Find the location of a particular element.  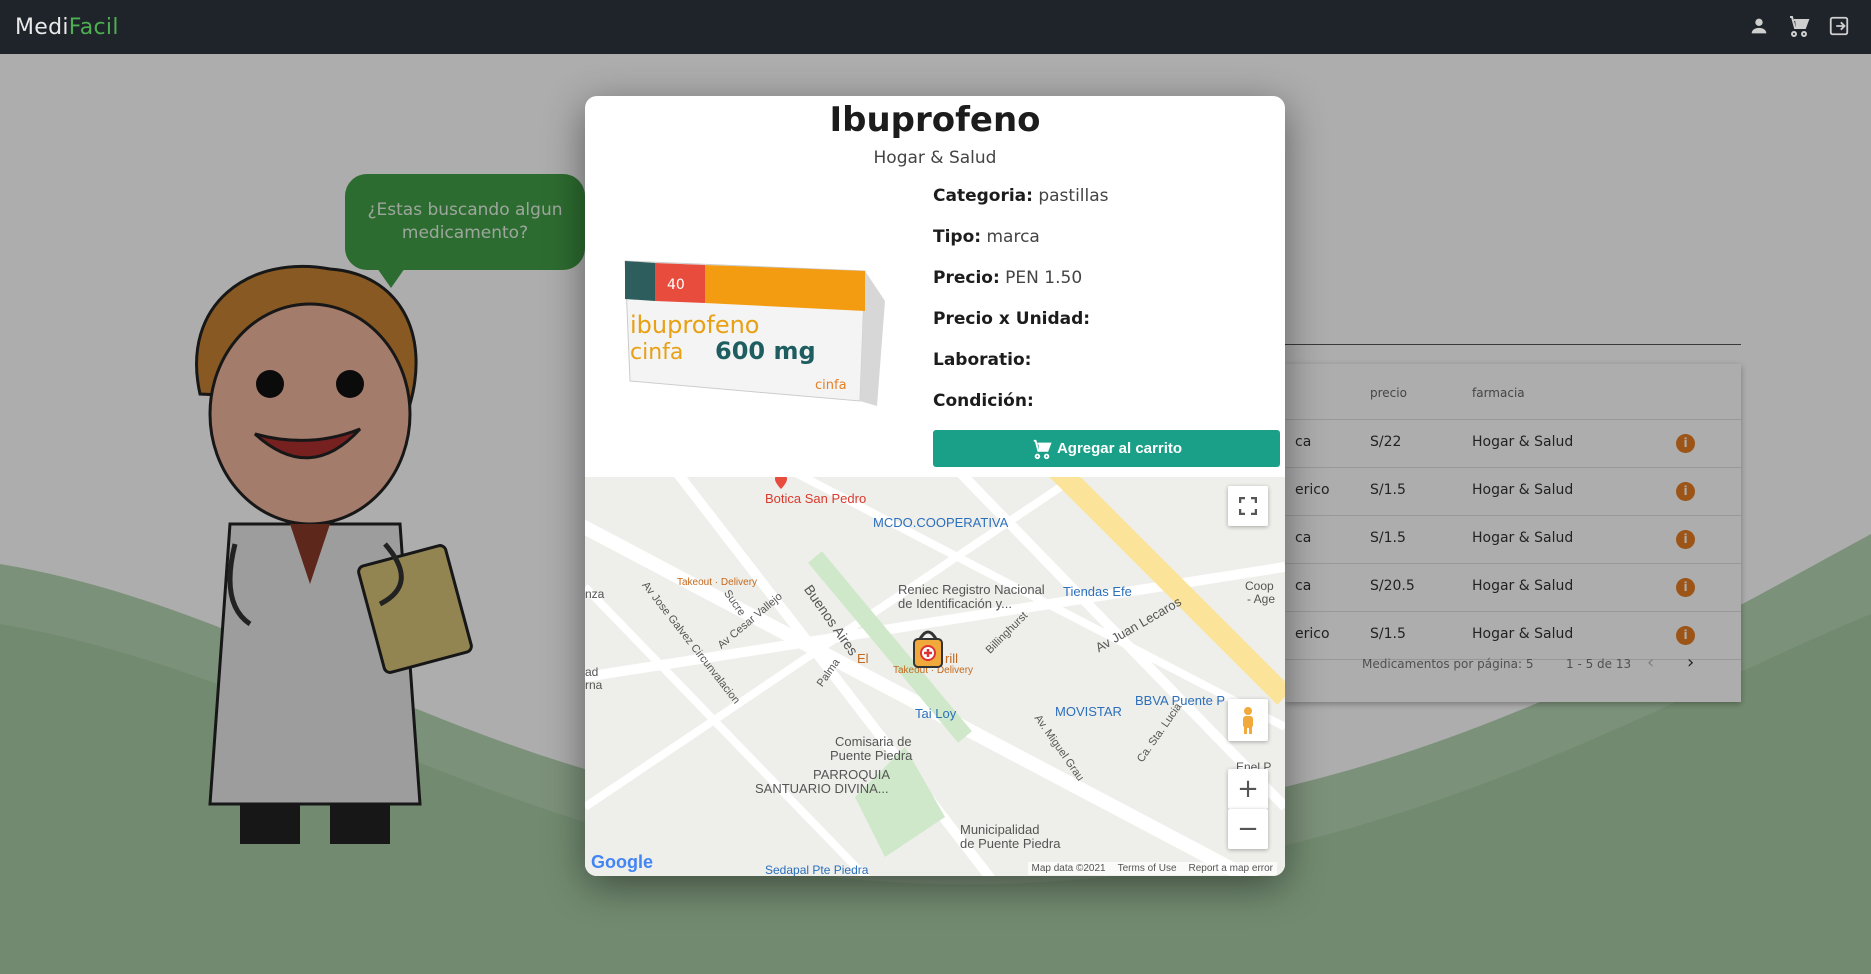

box-name-line1: ibuprofeno is located at coordinates (694, 325).